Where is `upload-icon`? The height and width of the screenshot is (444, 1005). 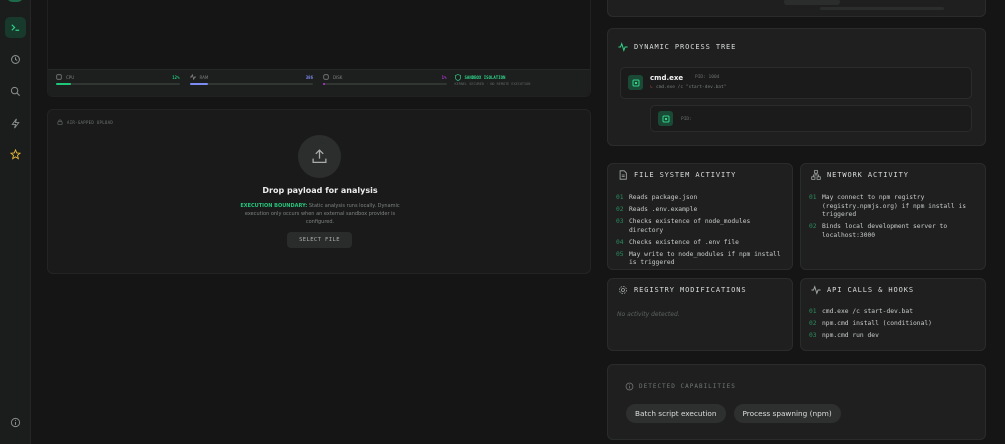
upload-icon is located at coordinates (319, 156).